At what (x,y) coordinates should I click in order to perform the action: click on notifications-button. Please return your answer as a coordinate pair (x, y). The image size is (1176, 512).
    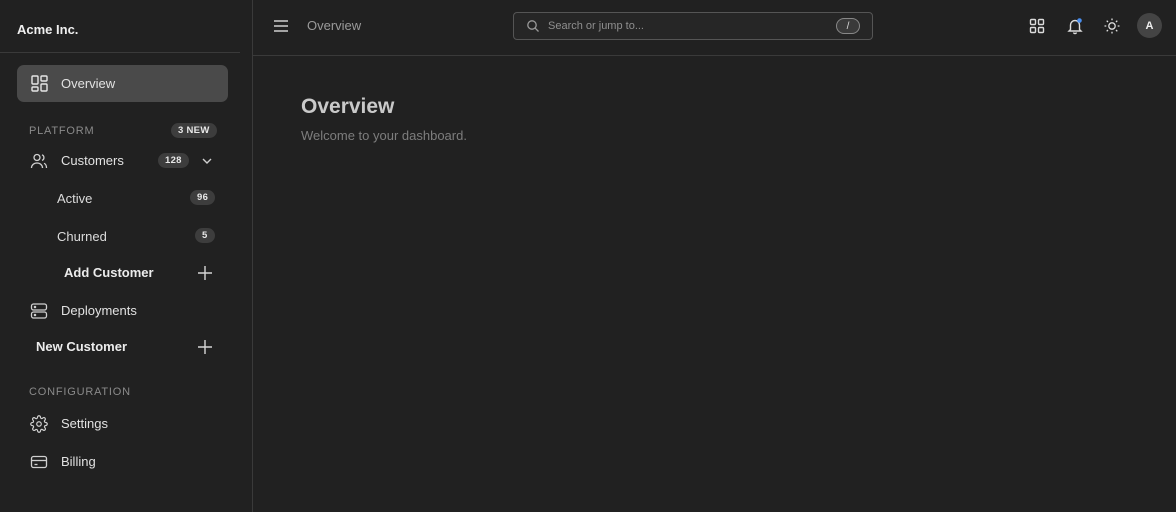
    Looking at the image, I should click on (1075, 26).